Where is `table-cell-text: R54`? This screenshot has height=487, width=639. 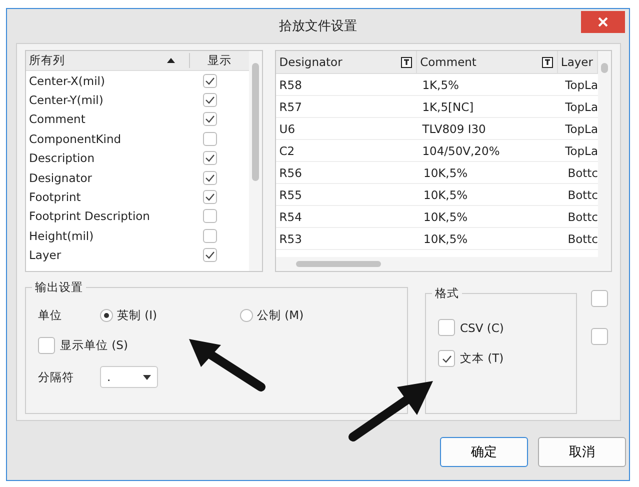 table-cell-text: R54 is located at coordinates (290, 217).